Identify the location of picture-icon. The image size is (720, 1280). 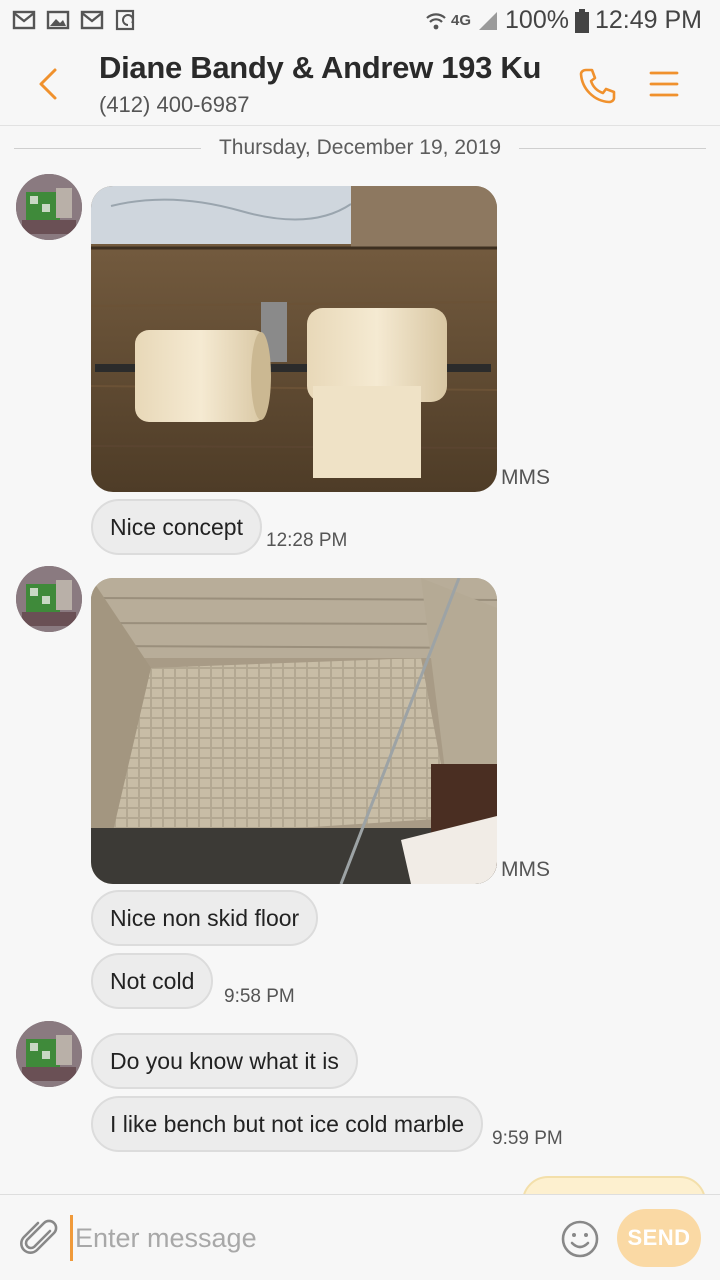
(58, 20).